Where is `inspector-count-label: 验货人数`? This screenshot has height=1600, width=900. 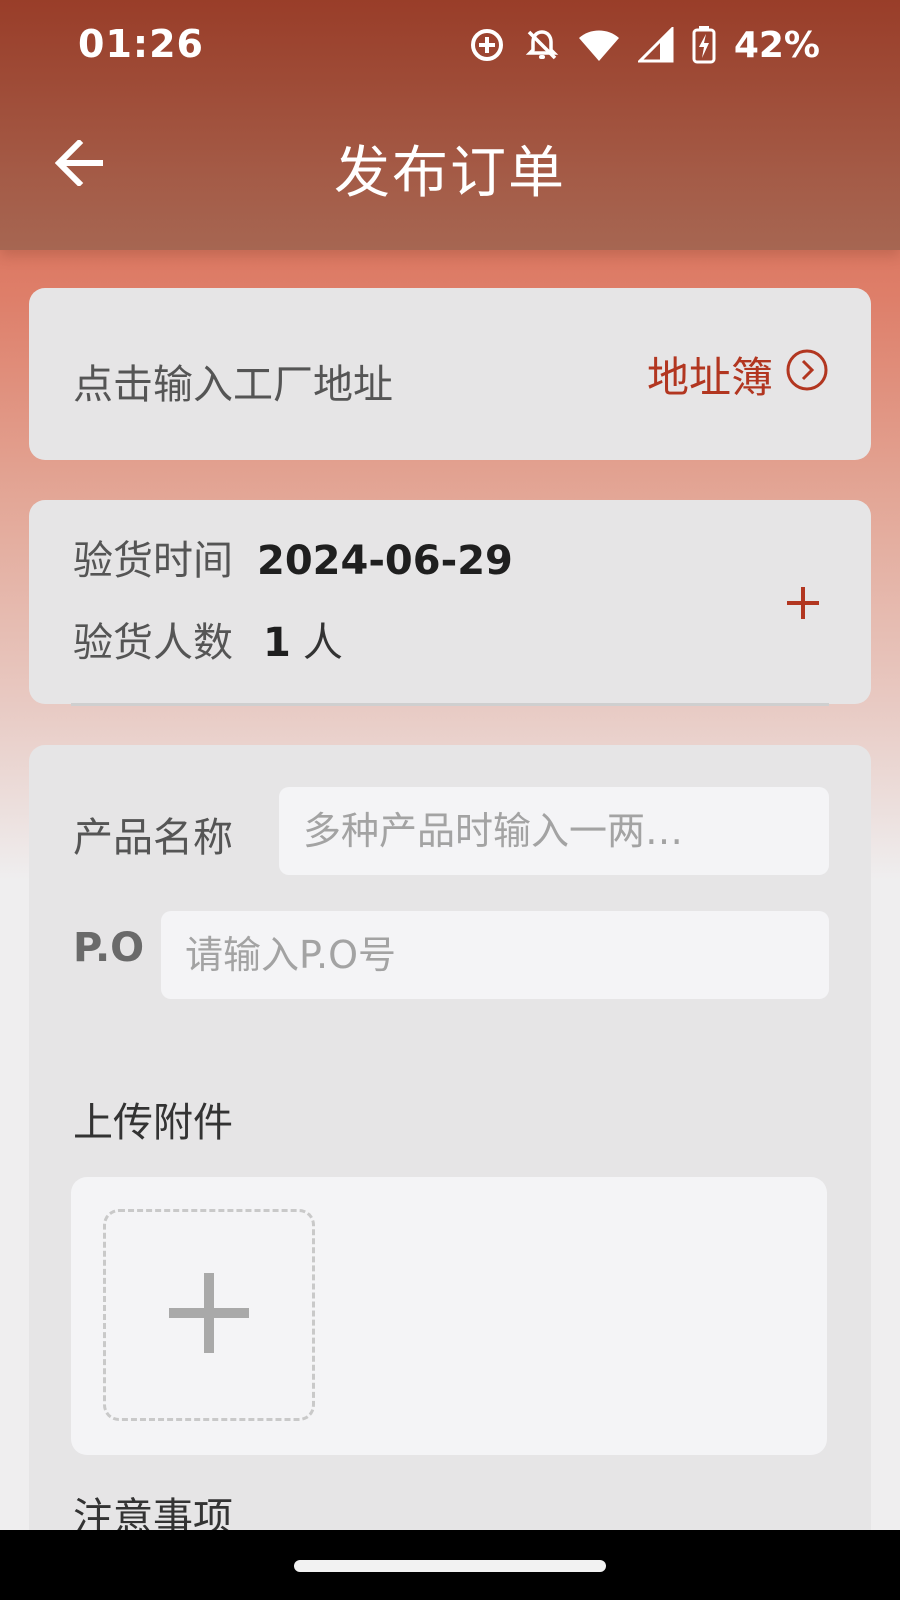
inspector-count-label: 验货人数 is located at coordinates (153, 643).